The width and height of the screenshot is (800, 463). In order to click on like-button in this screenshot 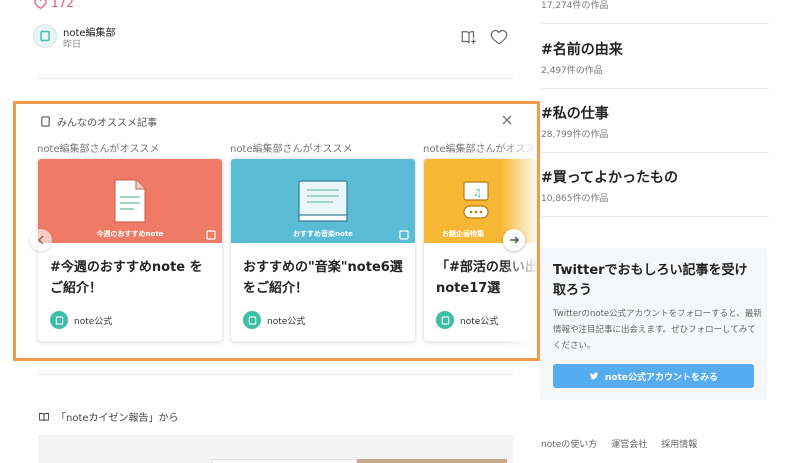, I will do `click(499, 37)`.